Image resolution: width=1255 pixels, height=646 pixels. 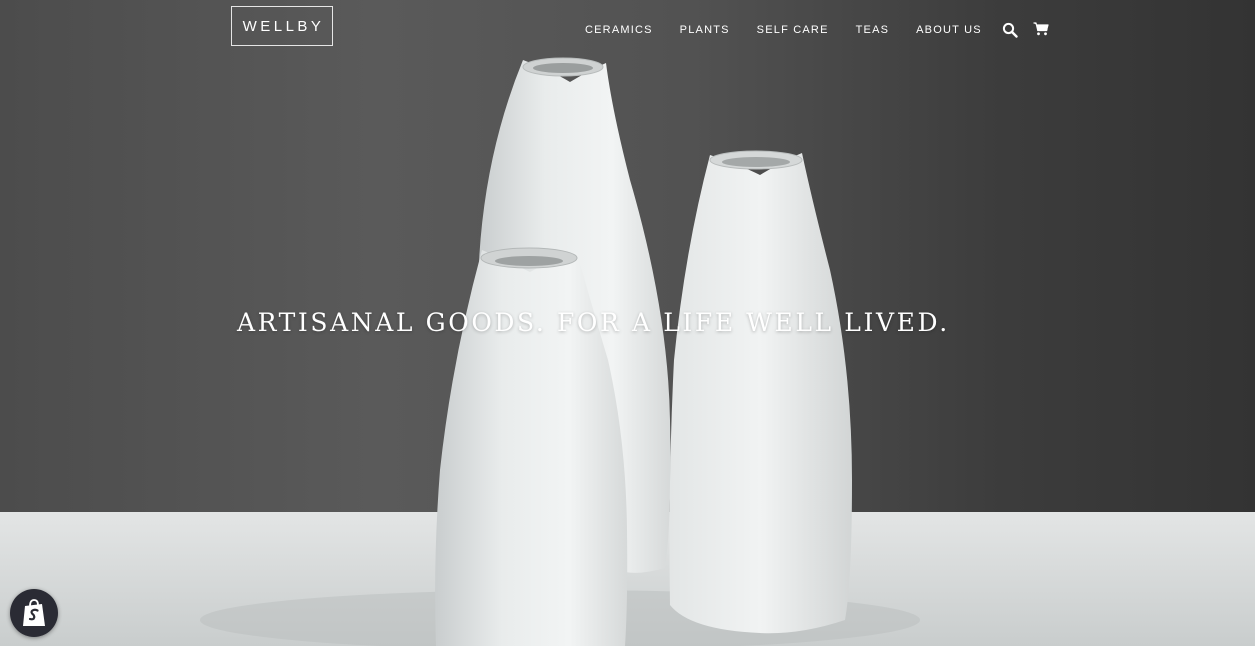 I want to click on nav-item-about-us: ABOUT US, so click(x=949, y=30).